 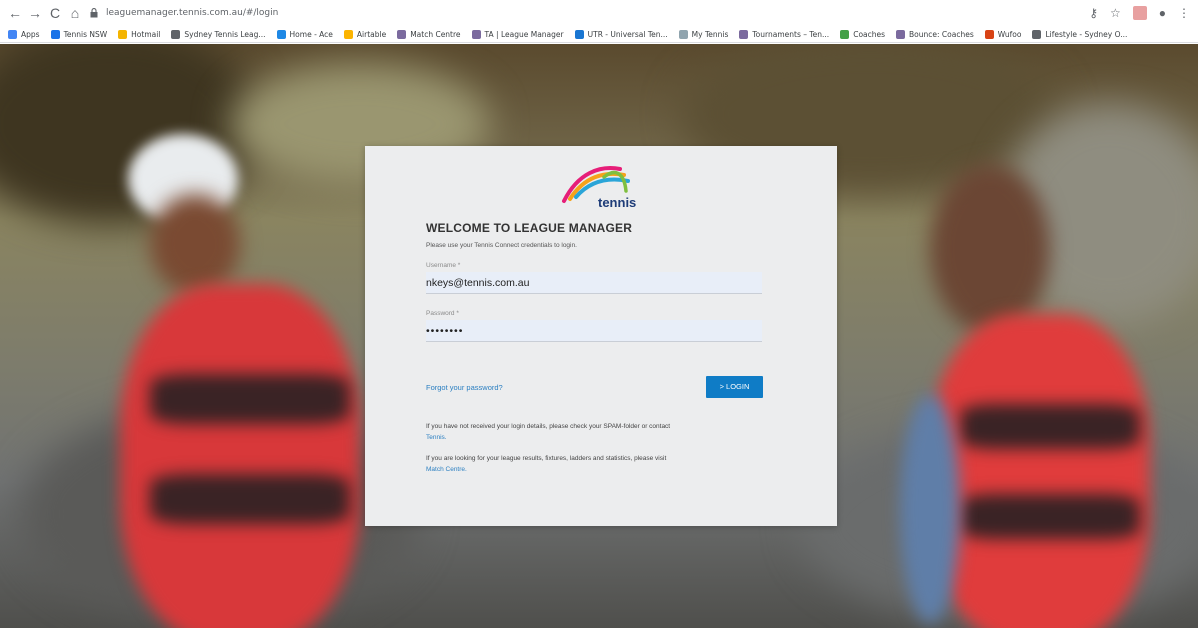 What do you see at coordinates (435, 34) in the screenshot?
I see `bookmark-label: Match Centre` at bounding box center [435, 34].